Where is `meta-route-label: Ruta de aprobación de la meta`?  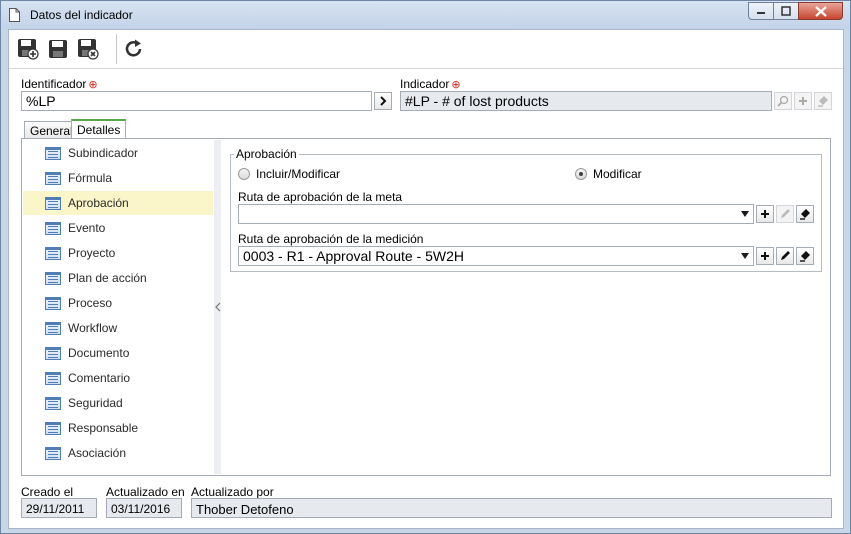
meta-route-label: Ruta de aprobación de la meta is located at coordinates (320, 197).